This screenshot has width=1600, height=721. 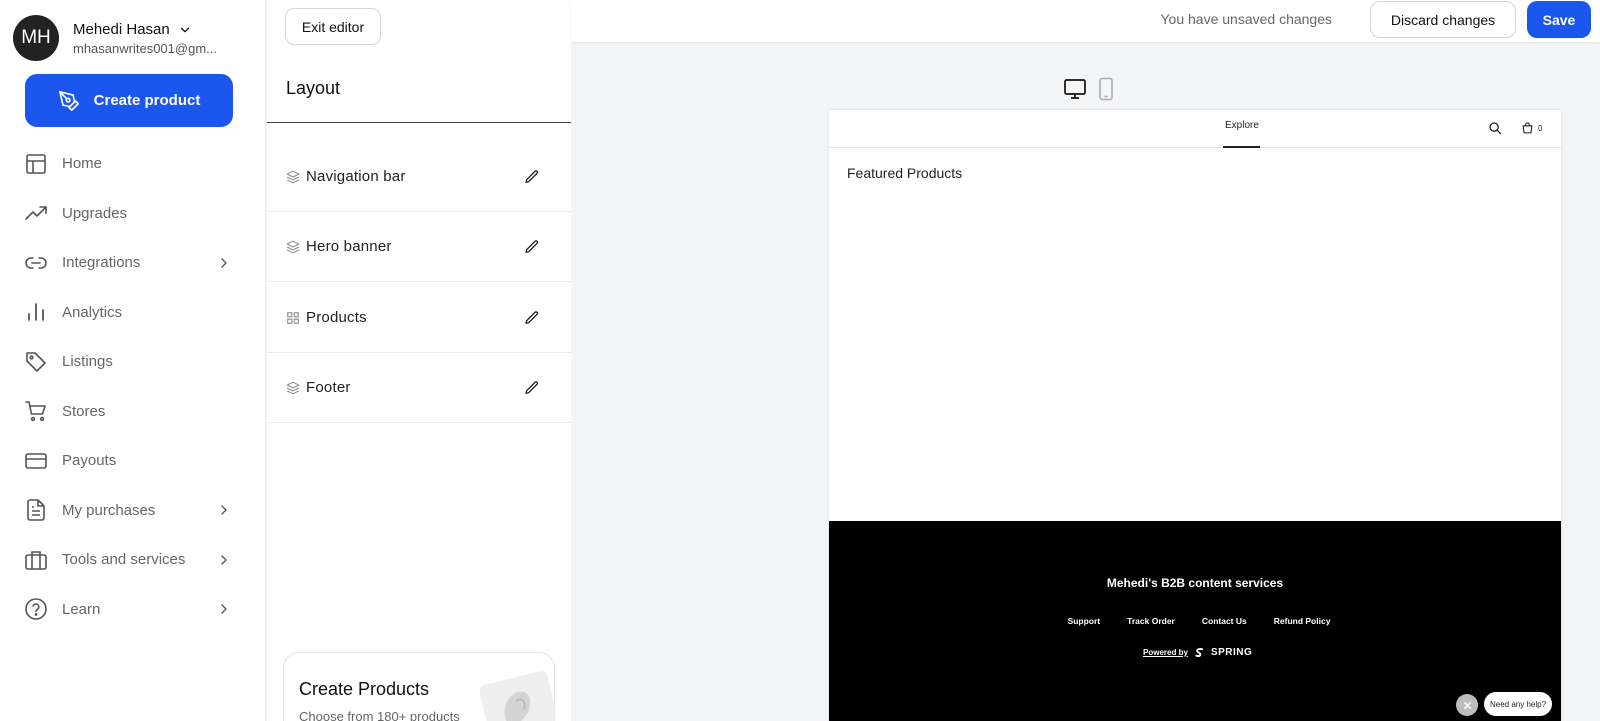 What do you see at coordinates (1106, 89) in the screenshot?
I see `mobile-view-icon` at bounding box center [1106, 89].